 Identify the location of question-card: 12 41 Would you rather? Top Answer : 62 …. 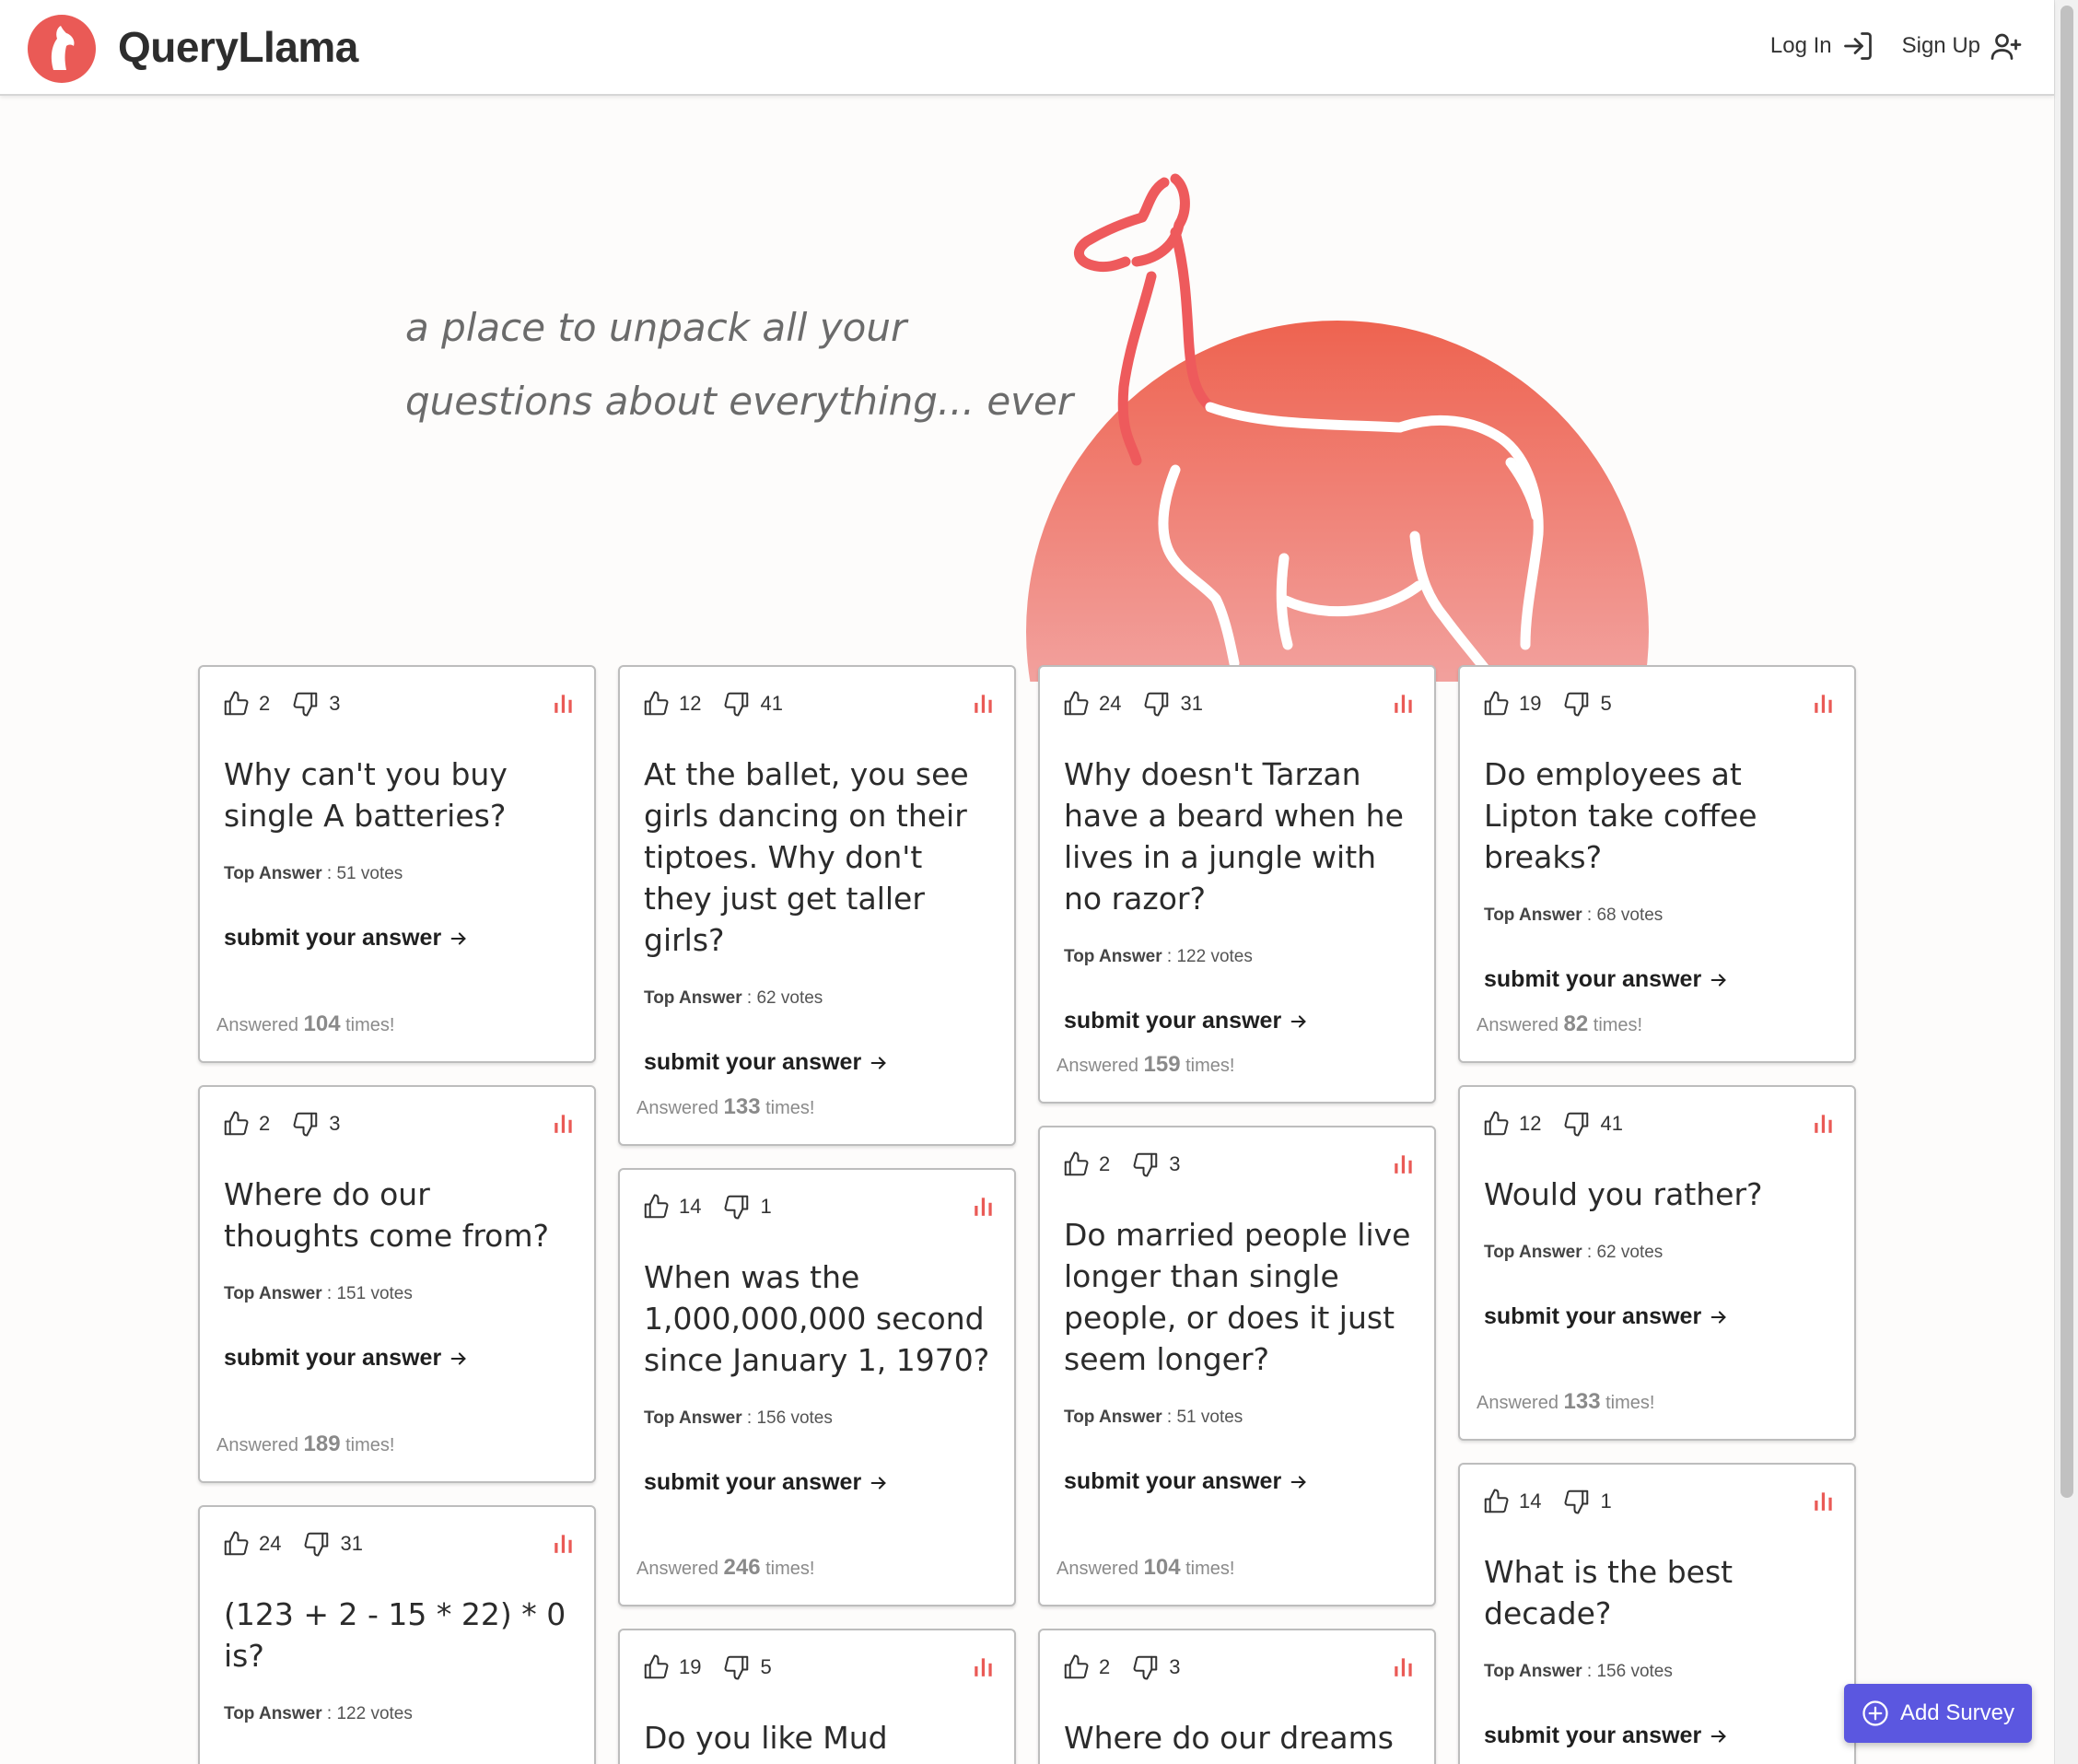
(1657, 1263).